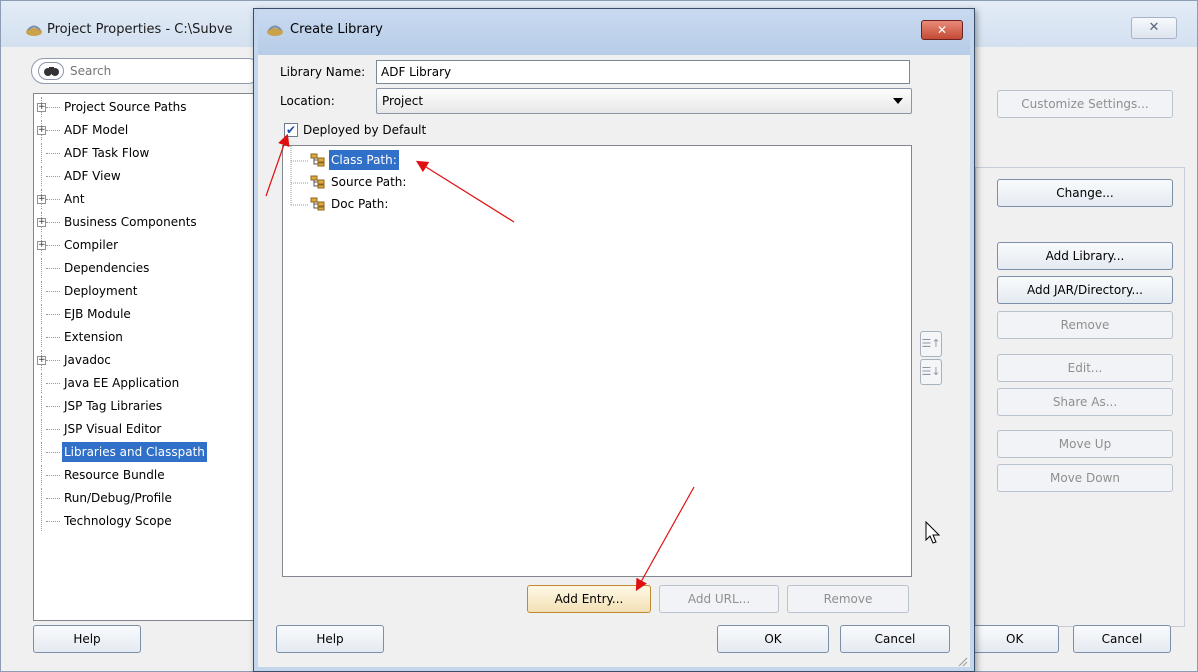 This screenshot has width=1198, height=672. What do you see at coordinates (1085, 325) in the screenshot?
I see `remove-button: Remove` at bounding box center [1085, 325].